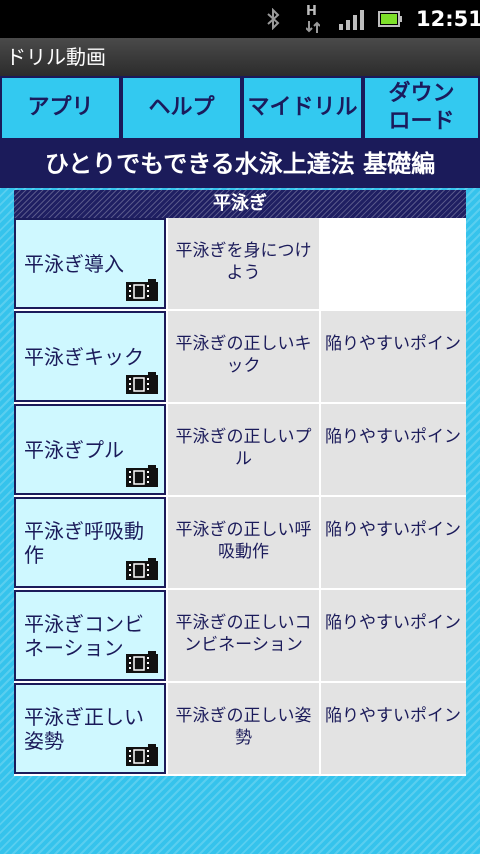 The width and height of the screenshot is (480, 854). Describe the element at coordinates (243, 263) in the screenshot. I see `video-clip-cell: 平泳ぎを身につけよう` at that location.